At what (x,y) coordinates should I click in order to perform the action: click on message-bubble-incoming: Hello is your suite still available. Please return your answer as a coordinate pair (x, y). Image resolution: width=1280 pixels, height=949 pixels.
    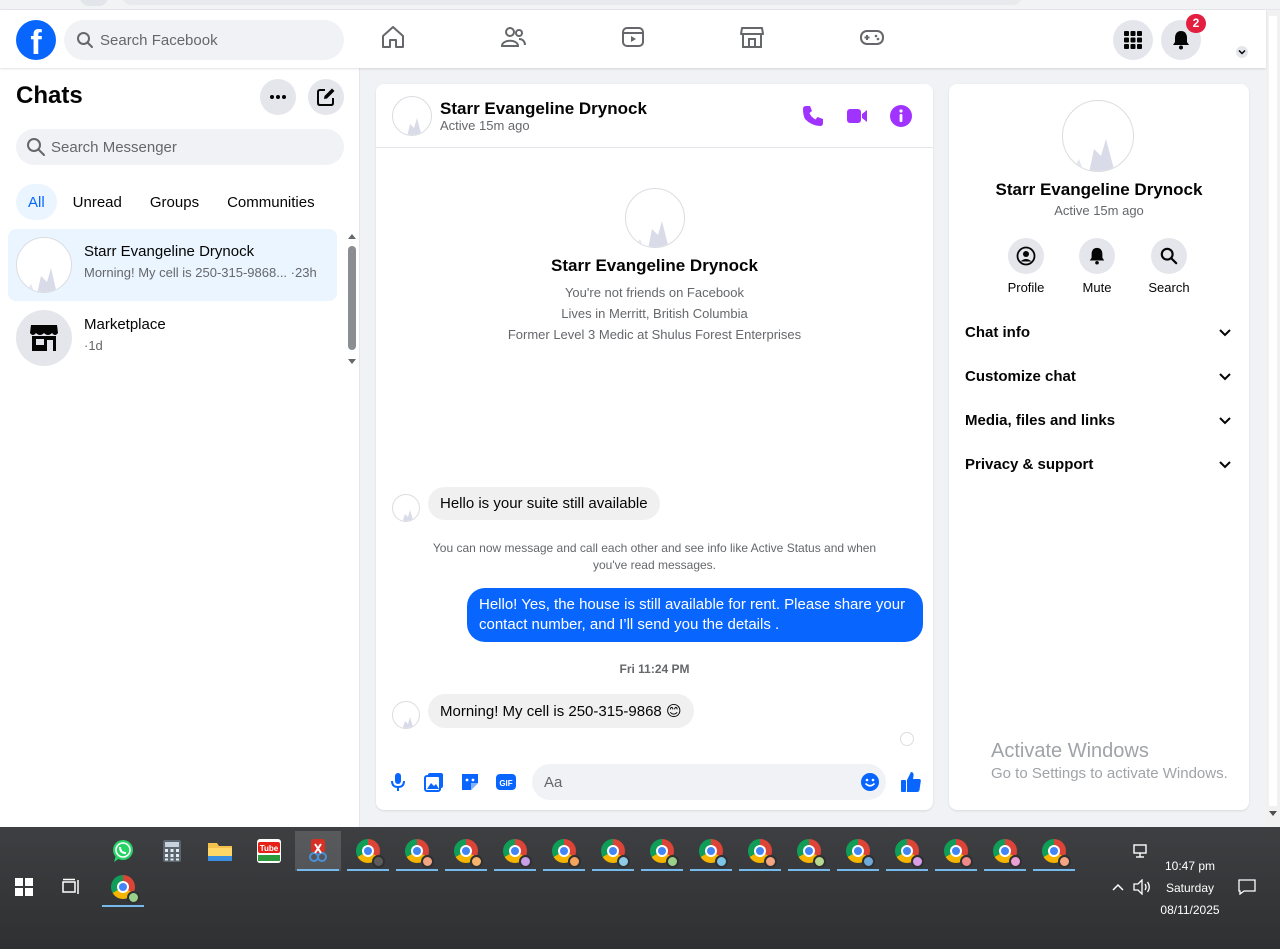
    Looking at the image, I should click on (544, 503).